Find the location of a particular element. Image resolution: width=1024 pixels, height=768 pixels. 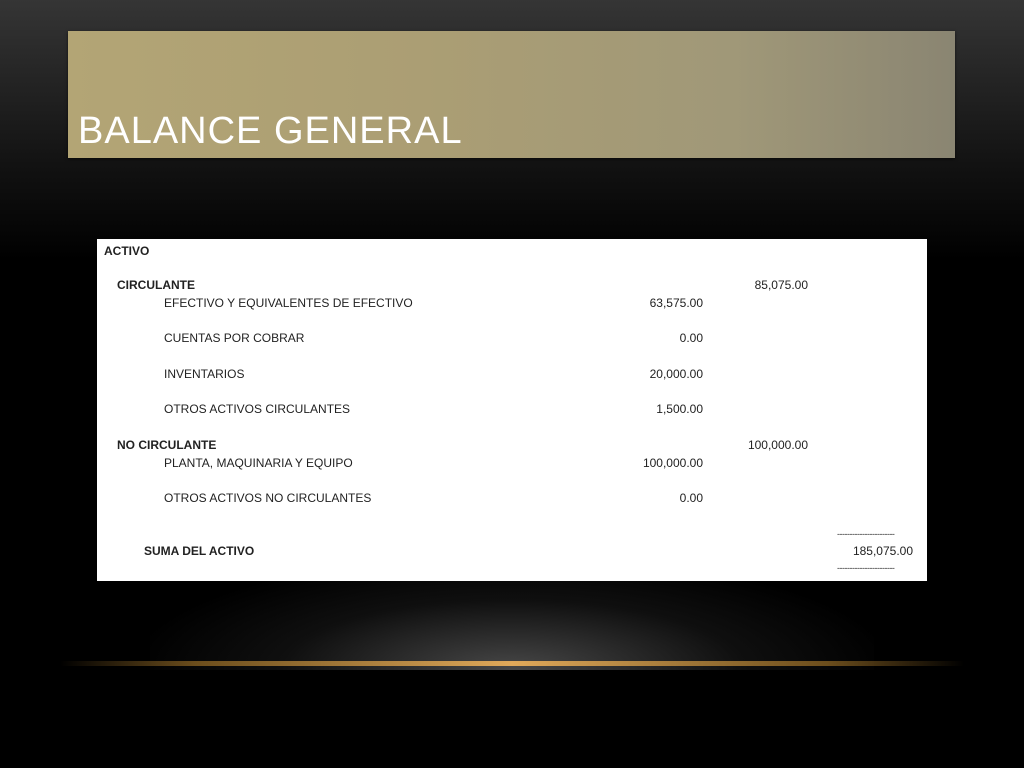

line-item-label: PLANTA, MAQUINARIA Y EQUIPO is located at coordinates (258, 463).